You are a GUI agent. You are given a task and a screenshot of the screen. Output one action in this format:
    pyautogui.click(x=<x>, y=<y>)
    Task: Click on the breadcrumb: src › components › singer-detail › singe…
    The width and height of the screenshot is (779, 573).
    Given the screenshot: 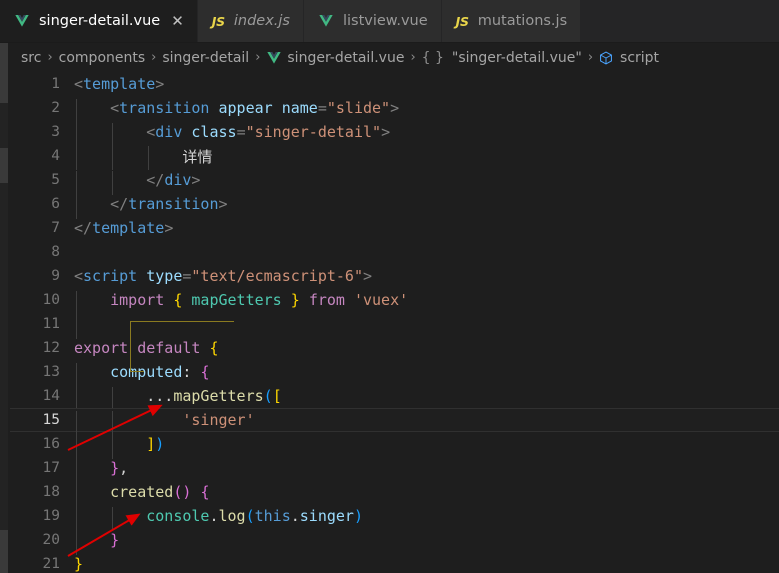 What is the action you would take?
    pyautogui.click(x=394, y=57)
    